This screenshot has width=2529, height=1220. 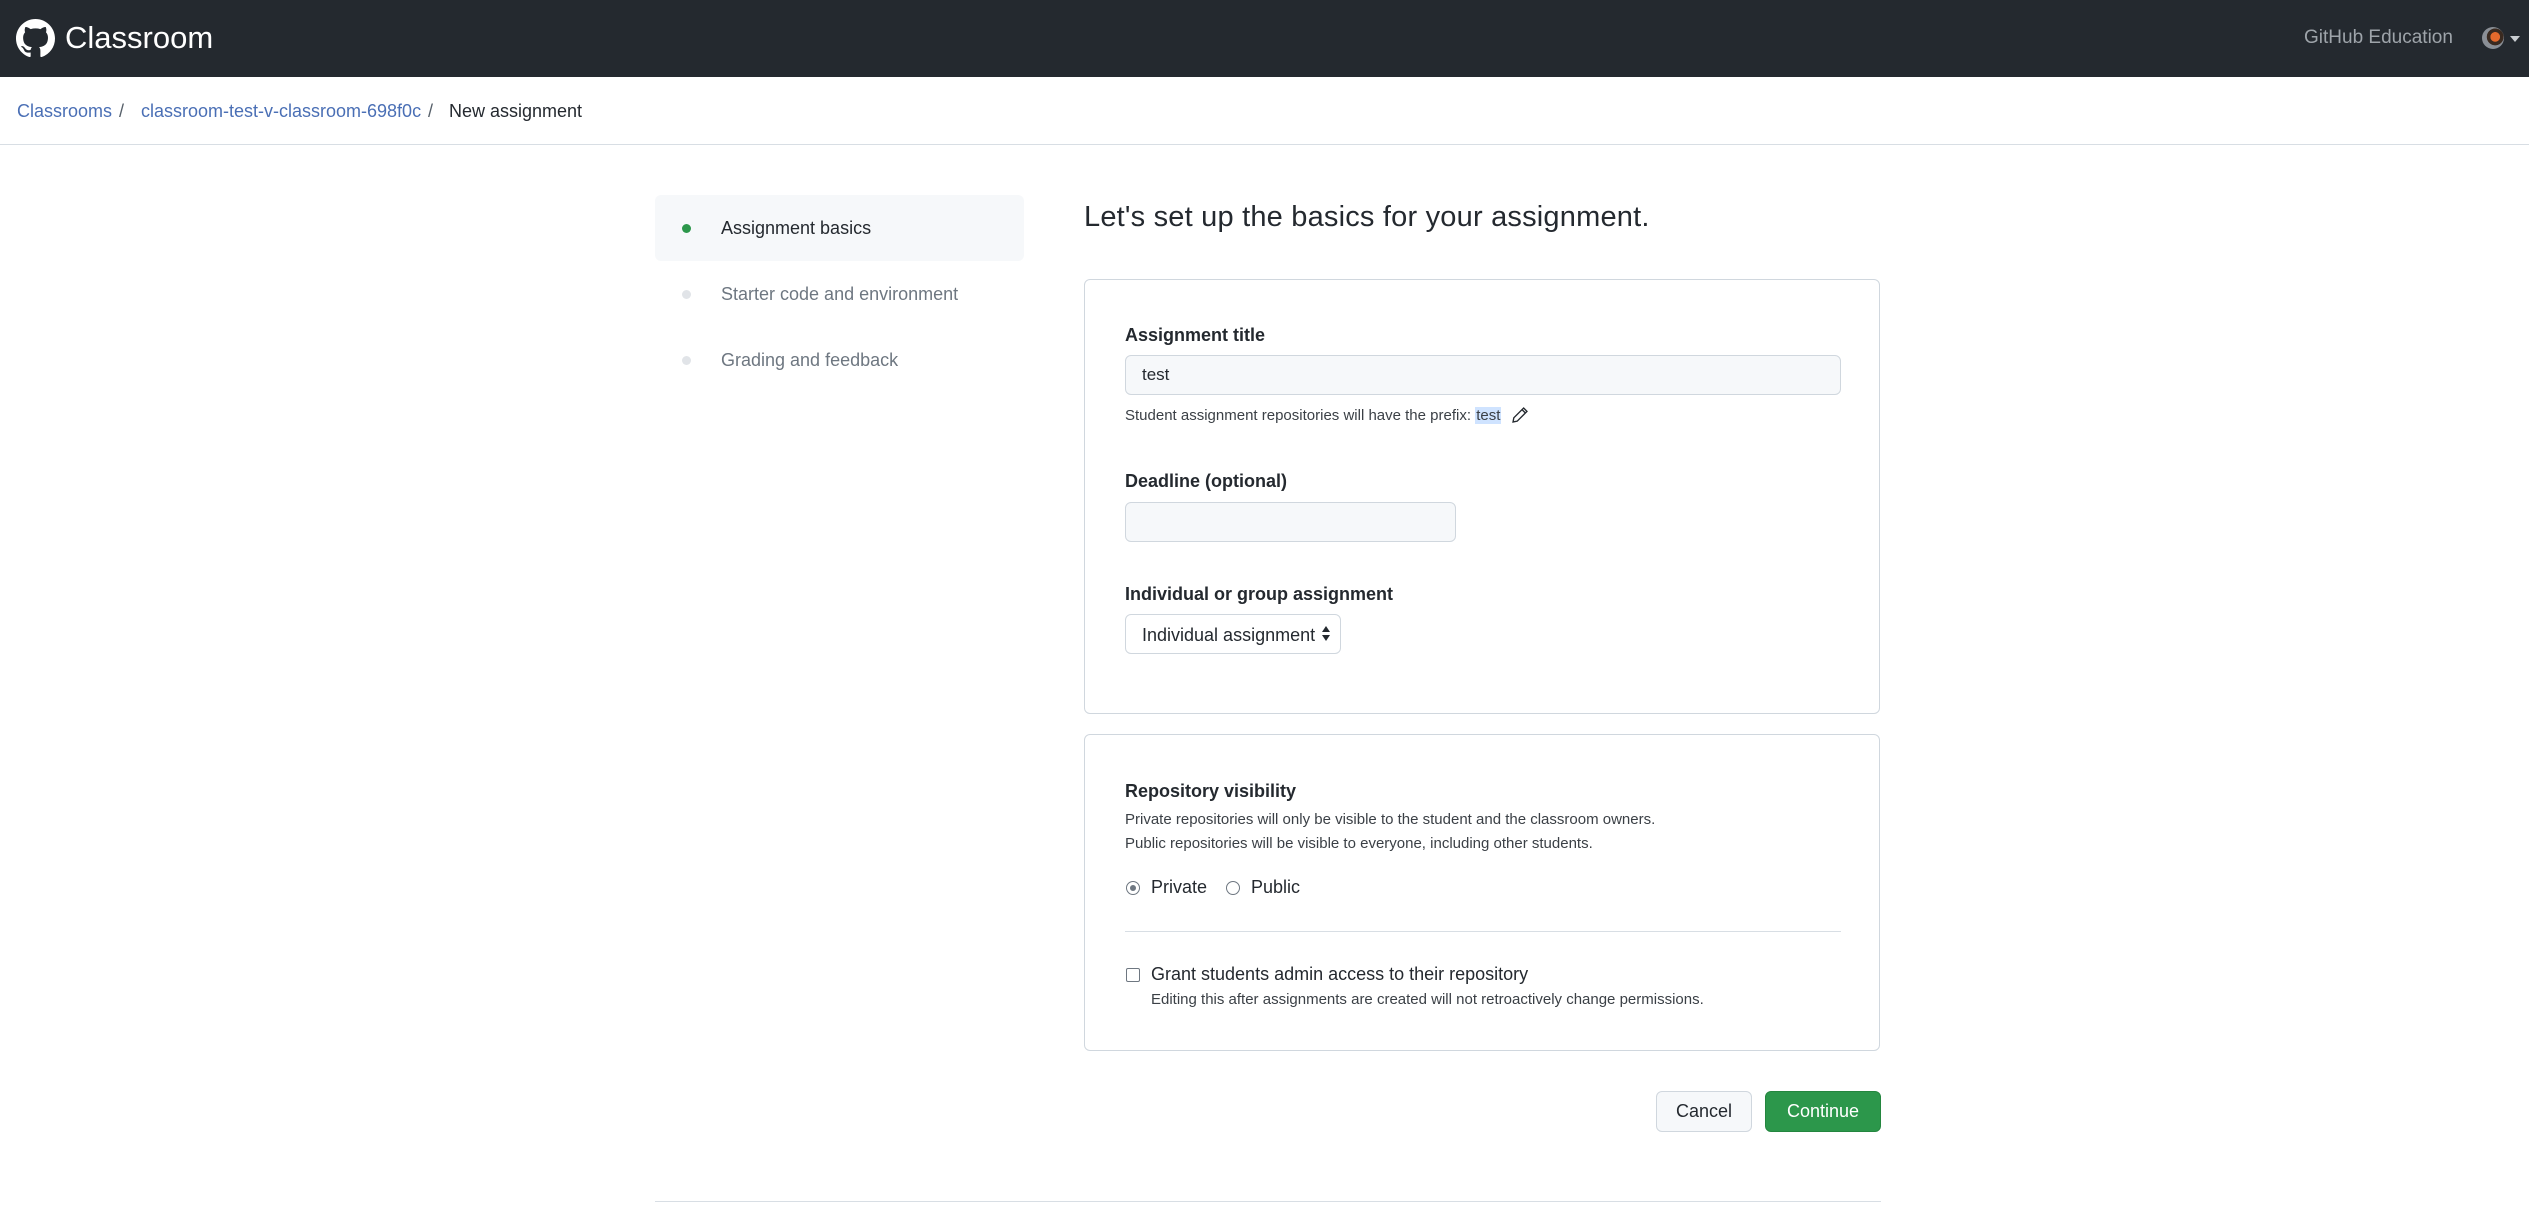 I want to click on chevron-down-icon, so click(x=2515, y=39).